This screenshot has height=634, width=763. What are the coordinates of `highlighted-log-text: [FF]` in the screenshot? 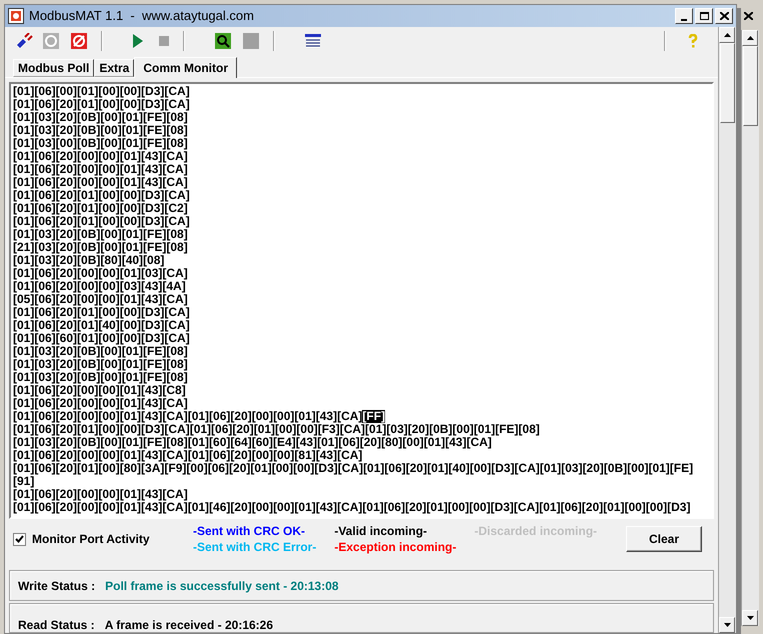 It's located at (374, 416).